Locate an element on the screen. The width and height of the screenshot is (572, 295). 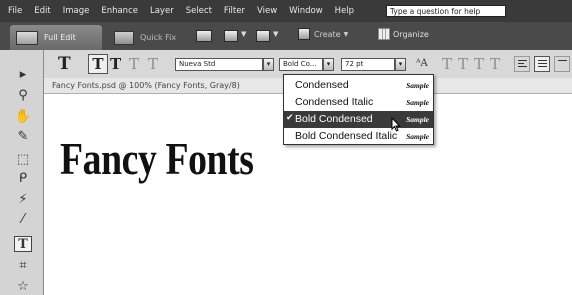
share-dropdown-icon: ▼ is located at coordinates (275, 34).